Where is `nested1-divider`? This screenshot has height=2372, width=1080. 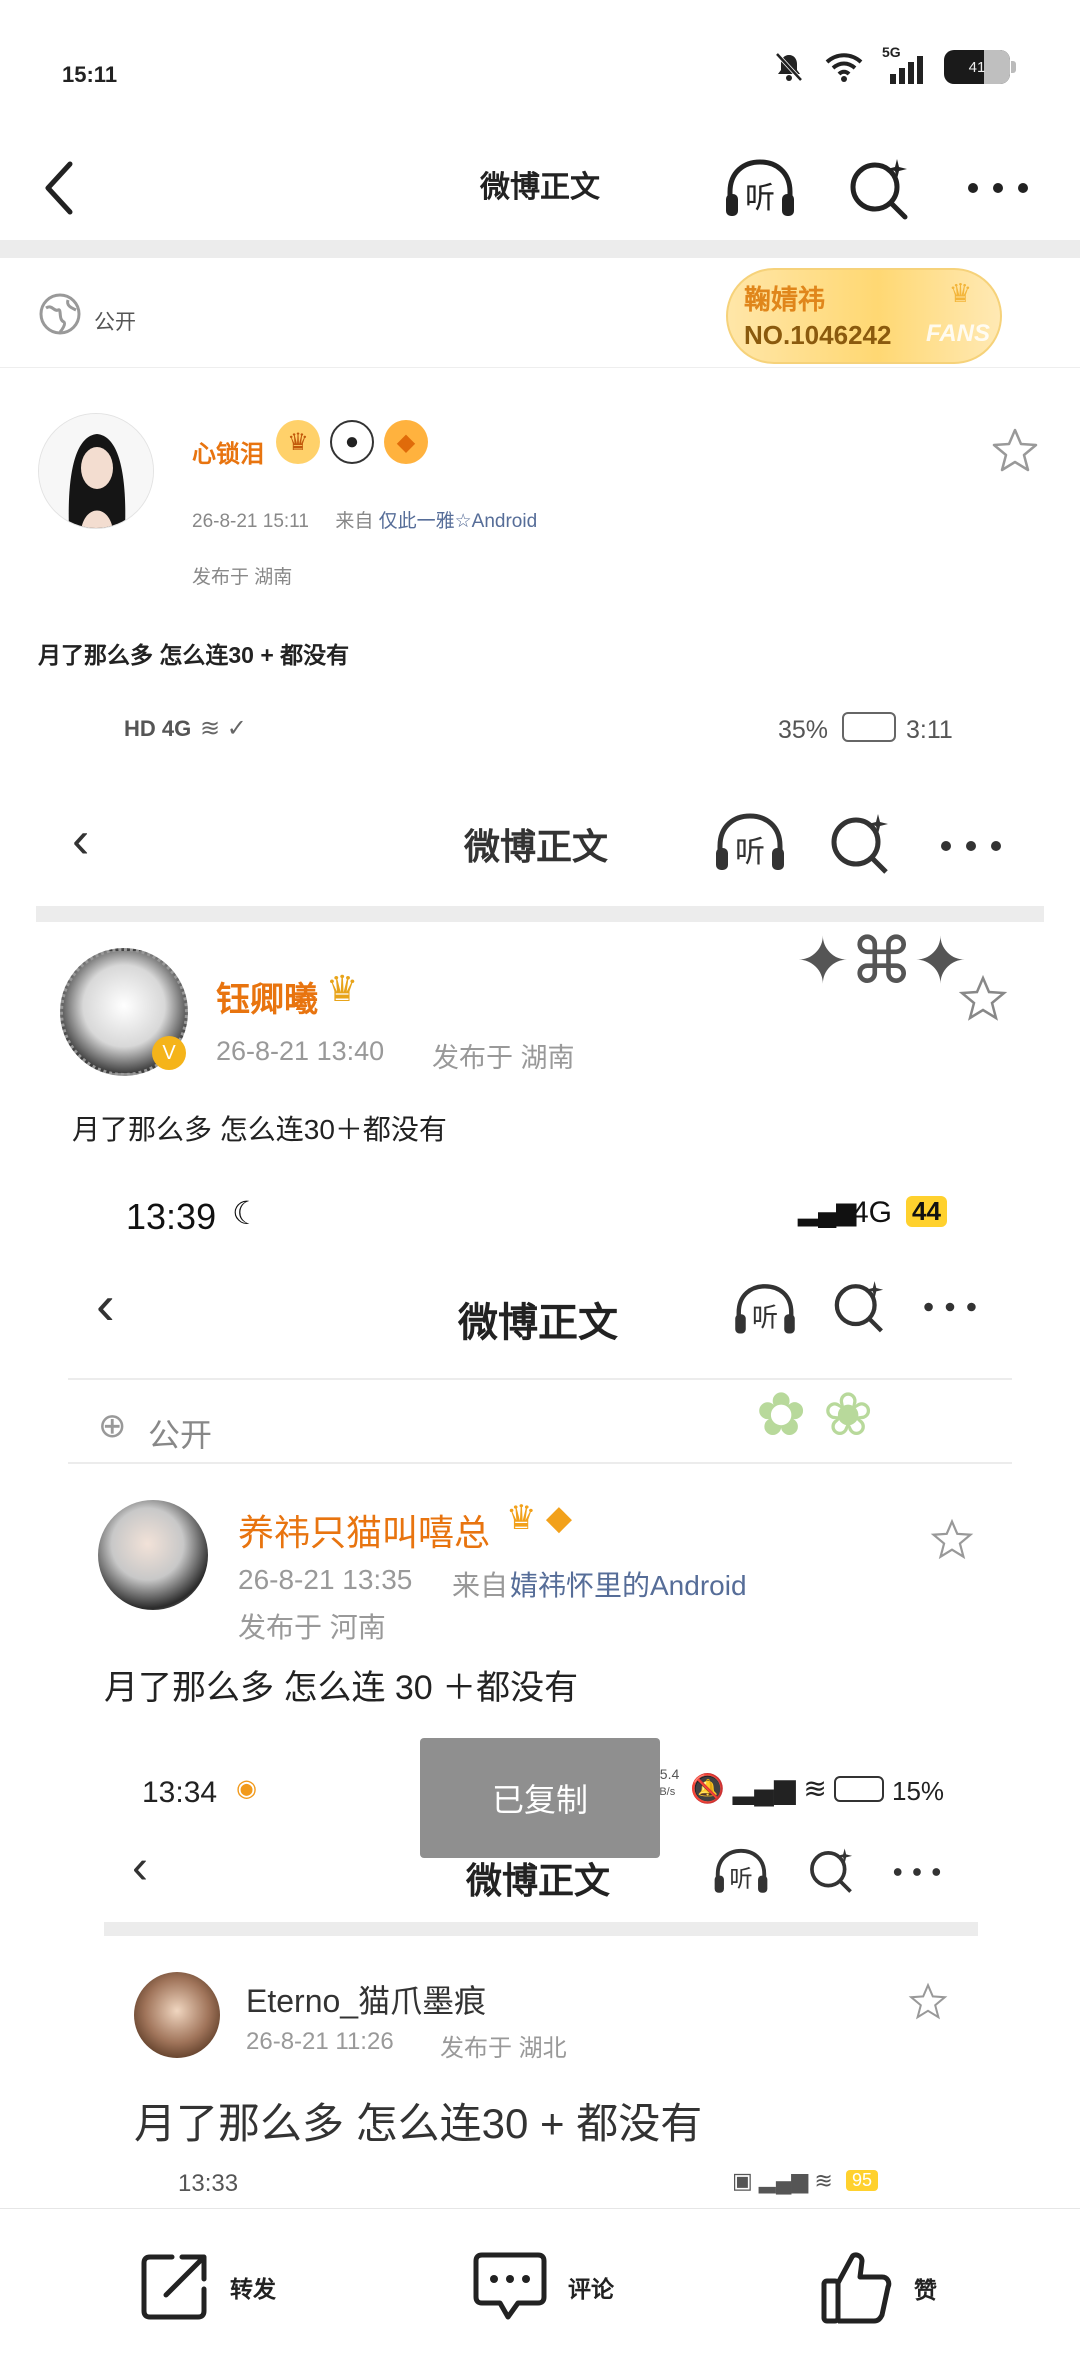
nested1-divider is located at coordinates (540, 914).